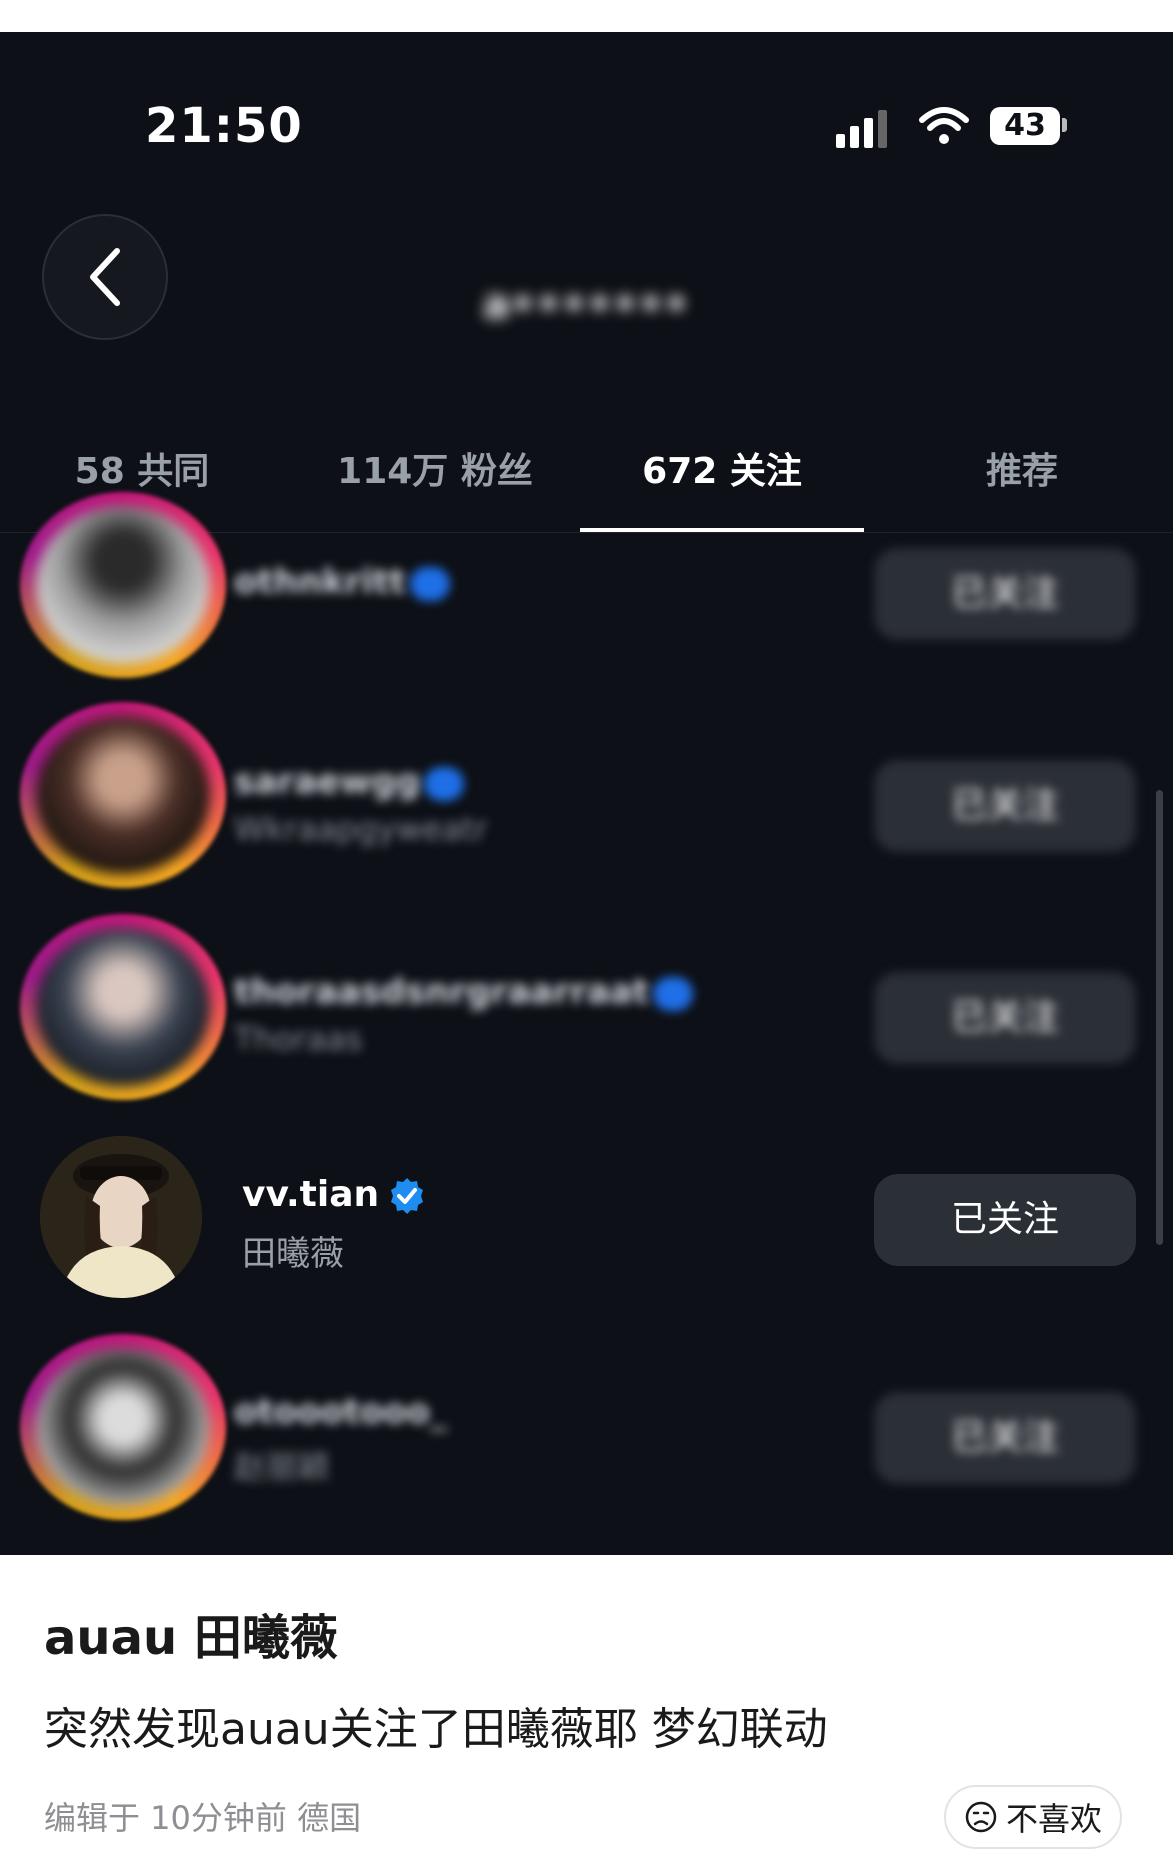  What do you see at coordinates (586, 16) in the screenshot?
I see `top-strip` at bounding box center [586, 16].